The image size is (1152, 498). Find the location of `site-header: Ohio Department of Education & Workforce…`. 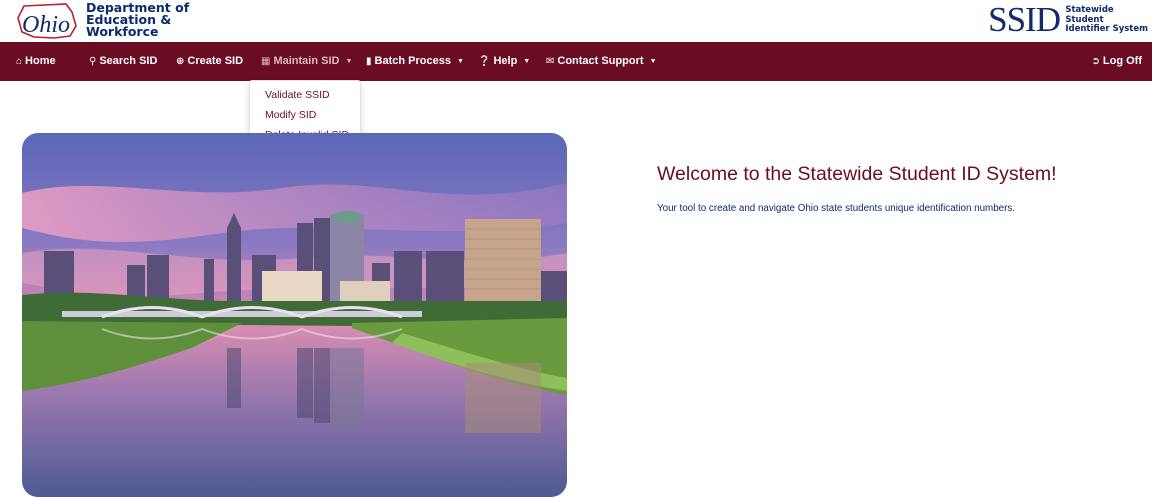

site-header: Ohio Department of Education & Workforce… is located at coordinates (576, 21).